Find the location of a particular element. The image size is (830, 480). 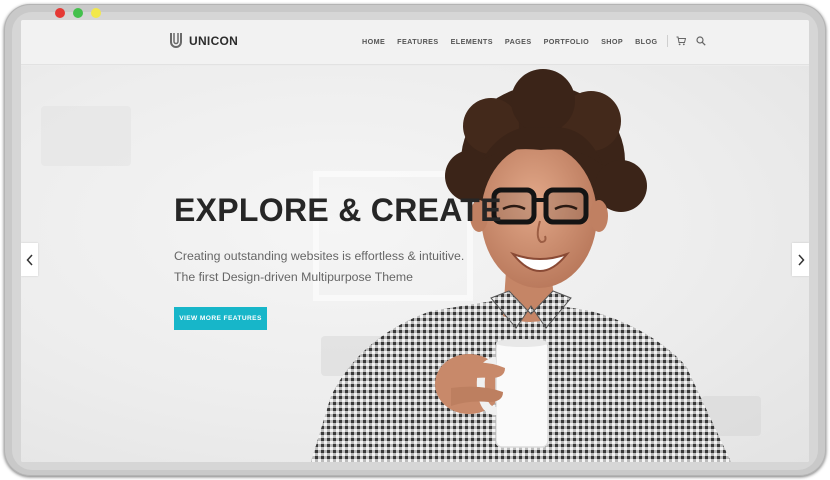

slider-next-button is located at coordinates (800, 259).